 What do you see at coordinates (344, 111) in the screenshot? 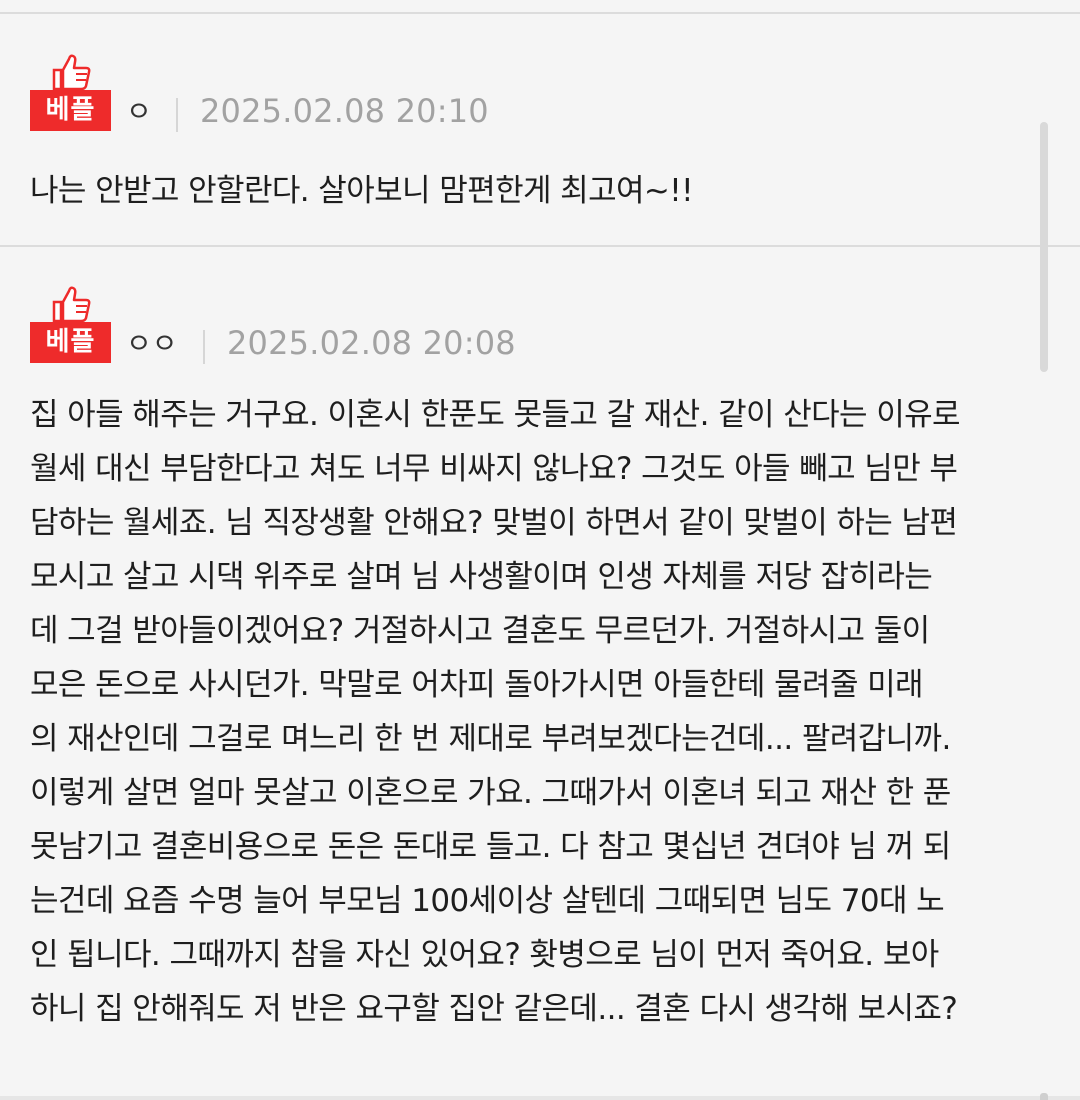
I see `comment-date: 2025.02.08 20:10` at bounding box center [344, 111].